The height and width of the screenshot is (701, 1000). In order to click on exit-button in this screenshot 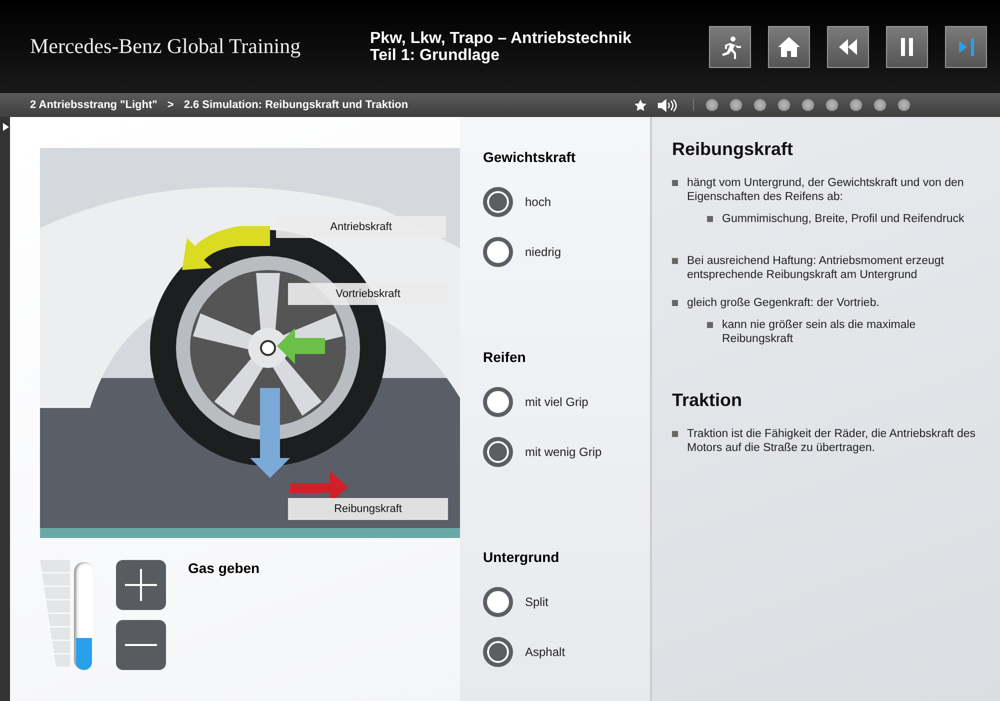, I will do `click(730, 47)`.